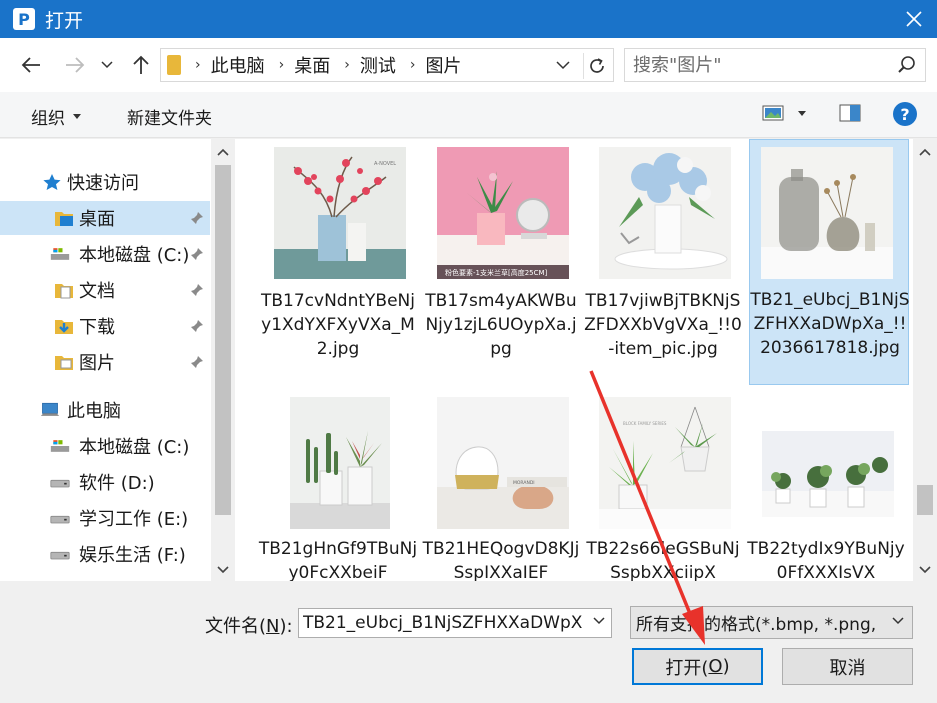 This screenshot has width=937, height=703. I want to click on forward-button, so click(75, 65).